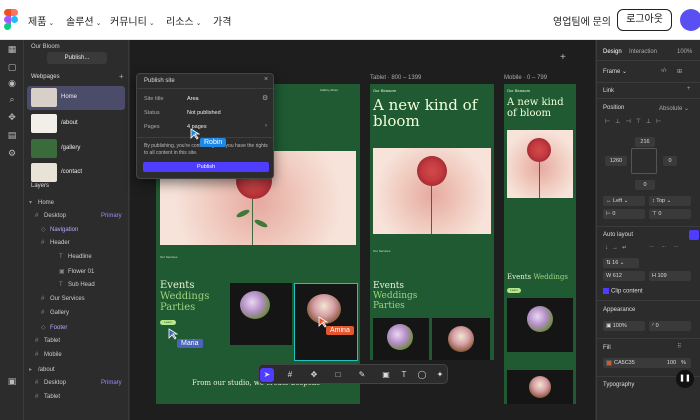 This screenshot has height=420, width=700. Describe the element at coordinates (670, 326) in the screenshot. I see `corner-radius-input: ◜ 0` at that location.